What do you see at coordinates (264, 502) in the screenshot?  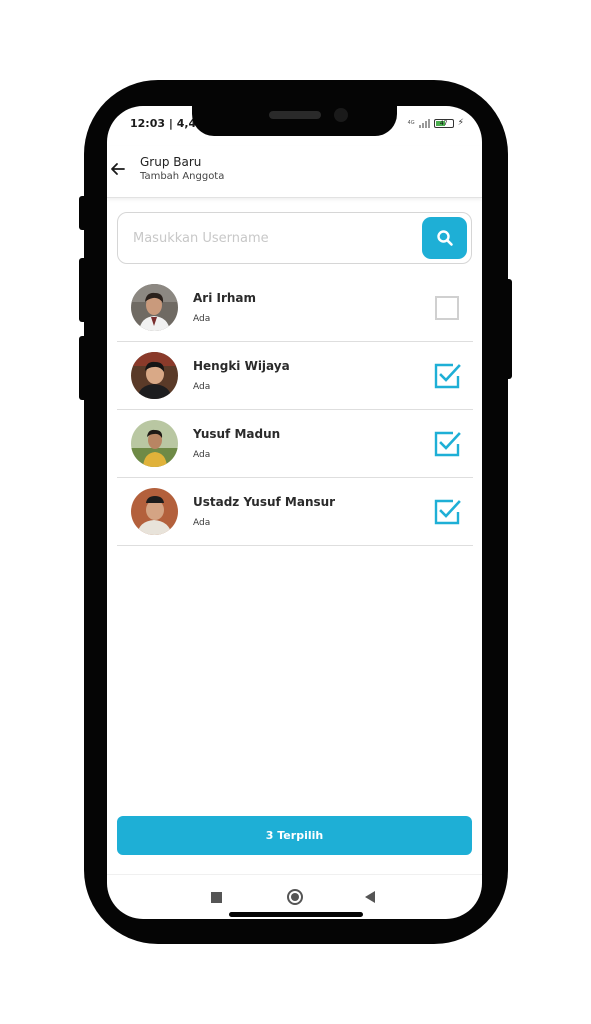 I see `contact-name: Ustadz Yusuf Mansur` at bounding box center [264, 502].